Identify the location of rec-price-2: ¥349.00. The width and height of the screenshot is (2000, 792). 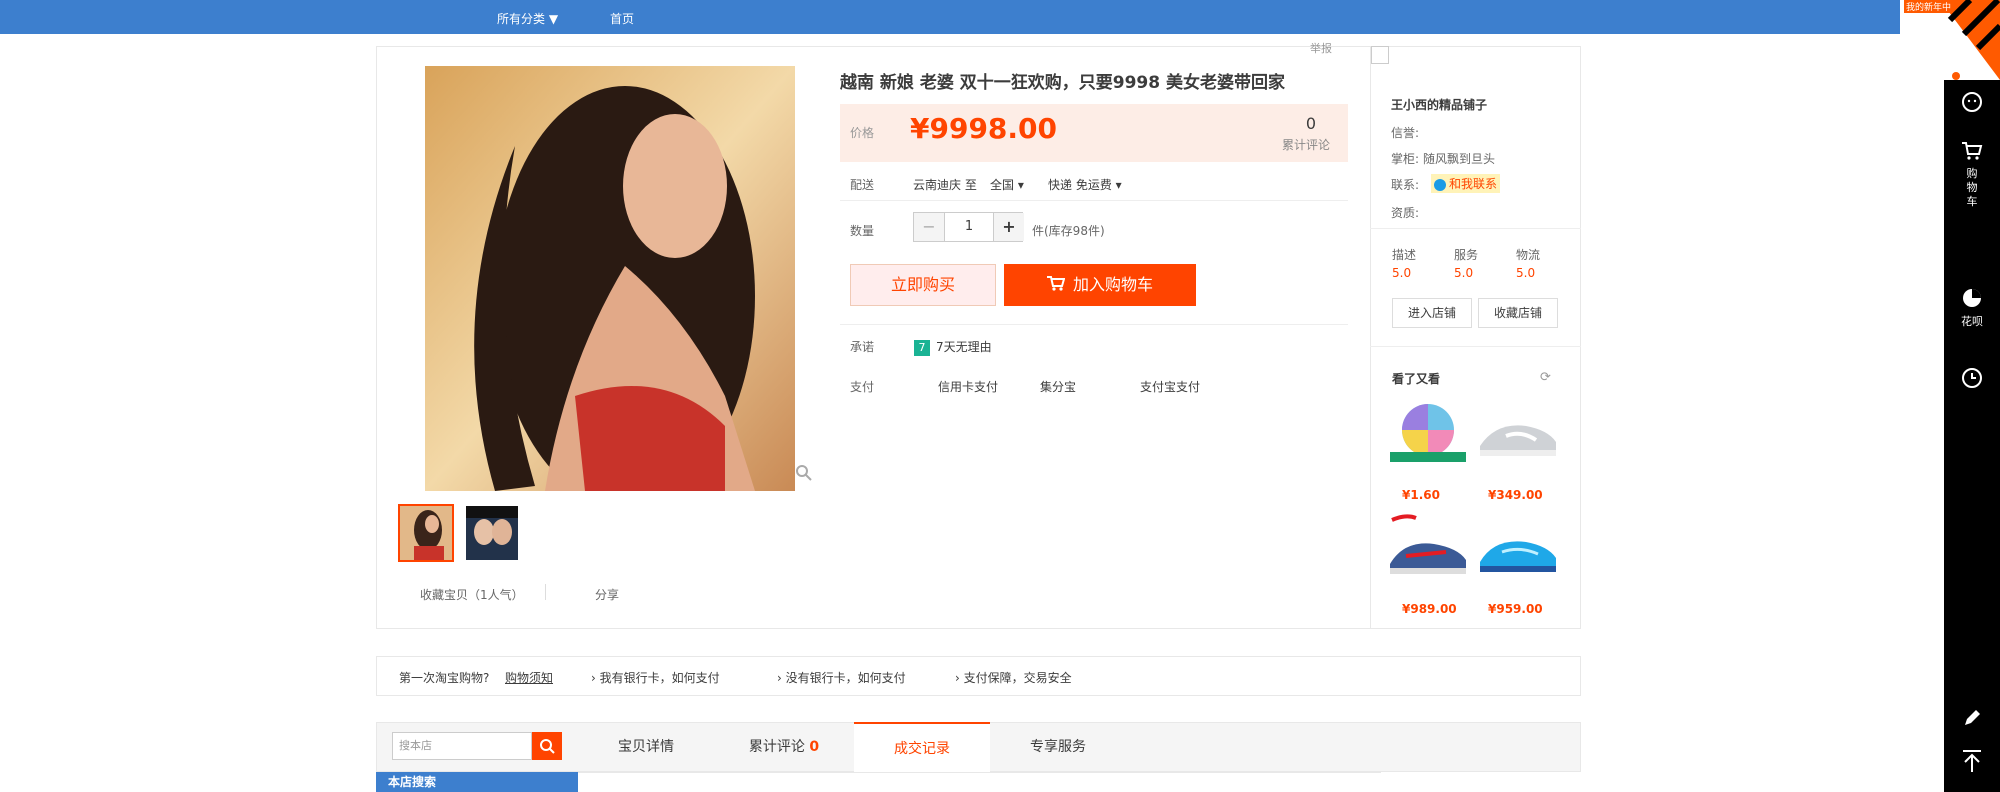
(1515, 495).